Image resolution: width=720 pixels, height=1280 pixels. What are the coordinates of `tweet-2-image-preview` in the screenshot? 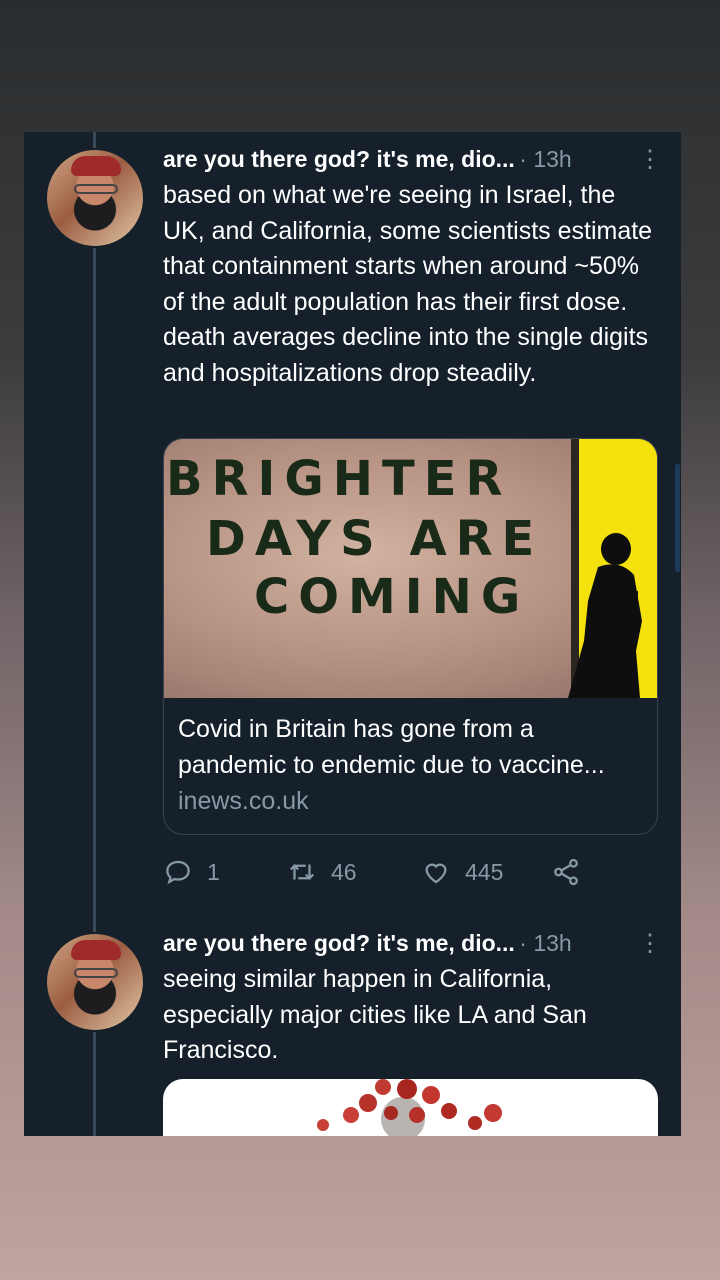 It's located at (410, 1107).